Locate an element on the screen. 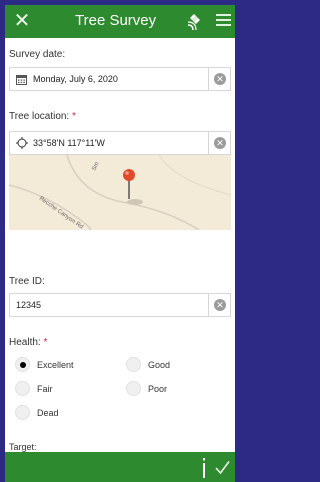 This screenshot has height=482, width=320. map-road-label: Recche Canyon Rd is located at coordinates (61, 213).